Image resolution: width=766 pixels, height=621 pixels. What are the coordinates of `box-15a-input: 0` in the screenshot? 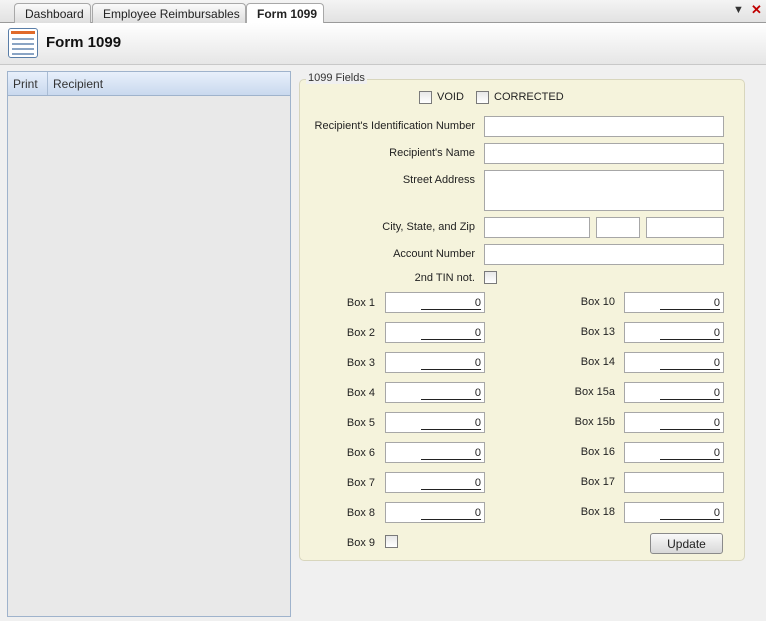 It's located at (674, 392).